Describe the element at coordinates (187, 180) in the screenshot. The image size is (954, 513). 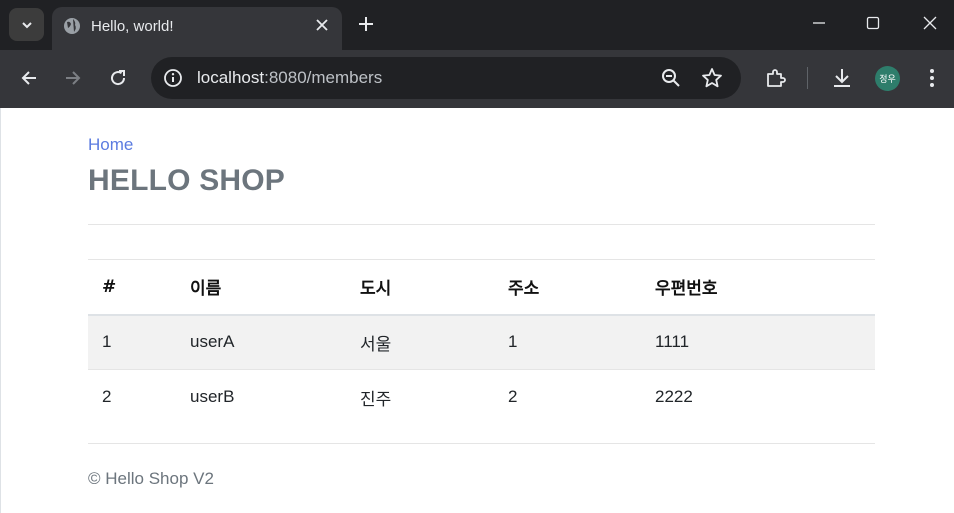
I see `page-title: HELLO SHOP` at that location.